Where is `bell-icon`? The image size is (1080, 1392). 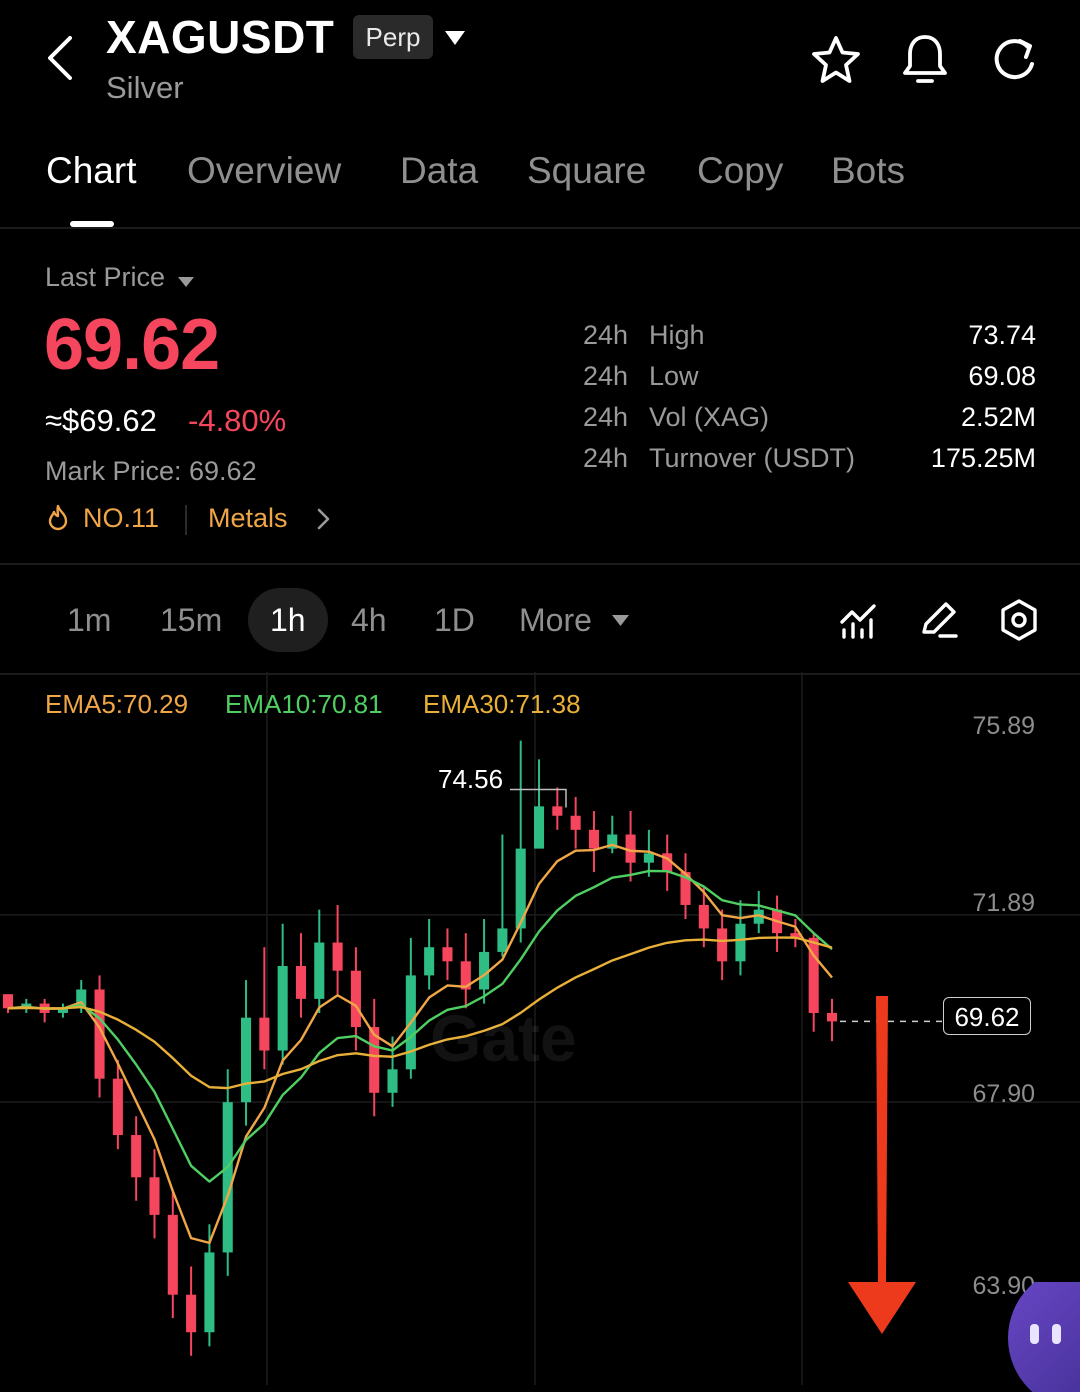
bell-icon is located at coordinates (925, 59).